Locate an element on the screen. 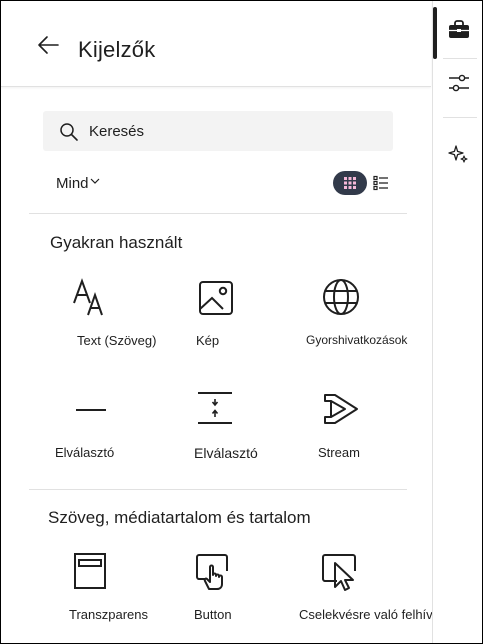 Image resolution: width=483 pixels, height=644 pixels. grid-view-button is located at coordinates (350, 183).